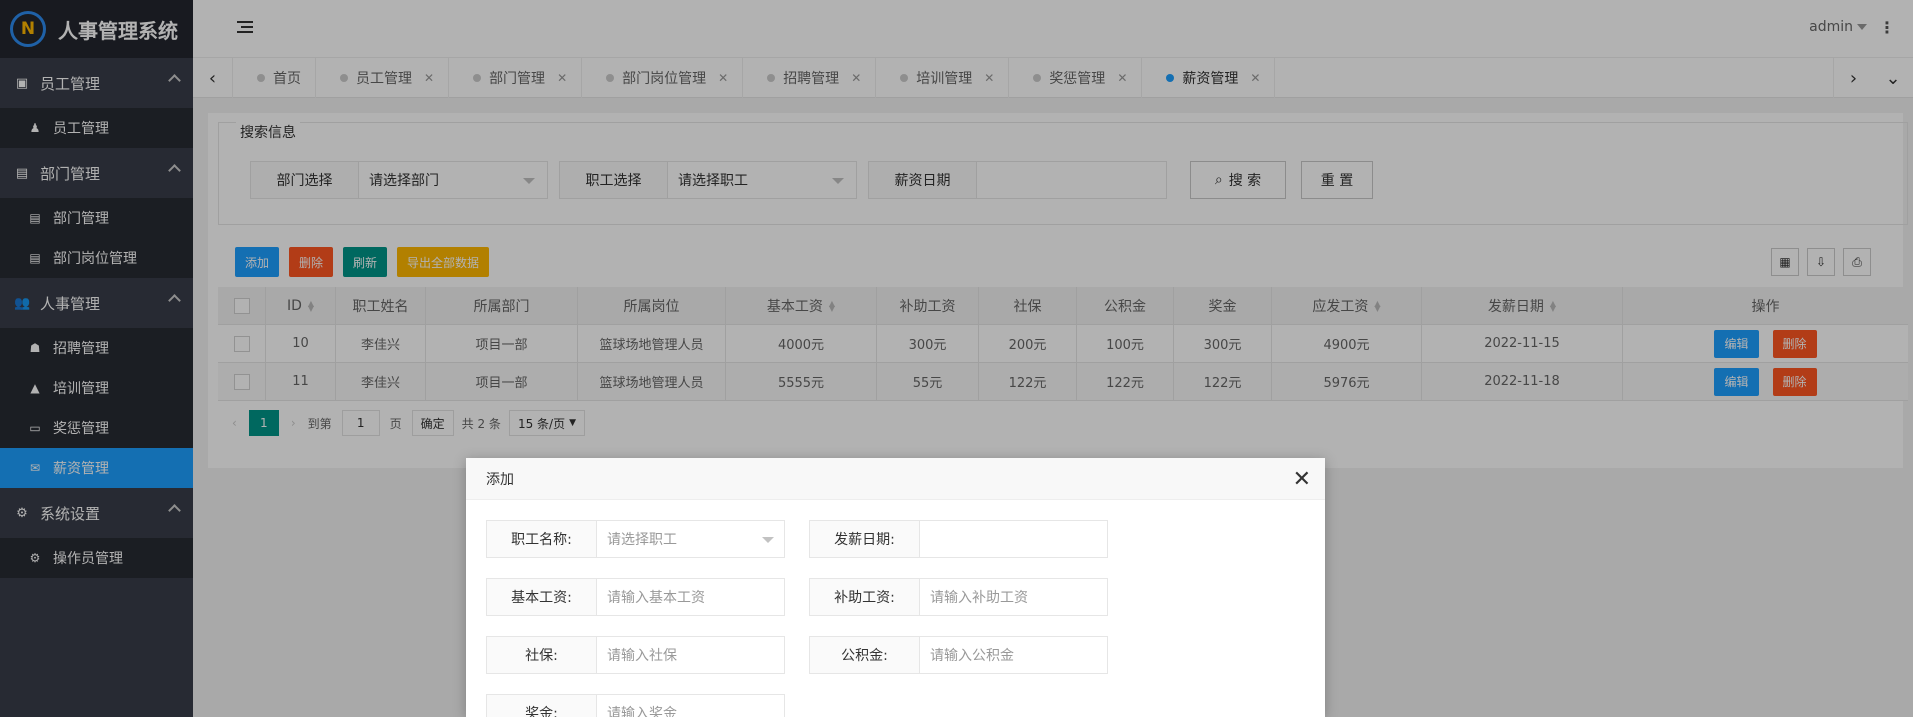  Describe the element at coordinates (958, 539) in the screenshot. I see `pay-date-field: 发薪日期:` at that location.